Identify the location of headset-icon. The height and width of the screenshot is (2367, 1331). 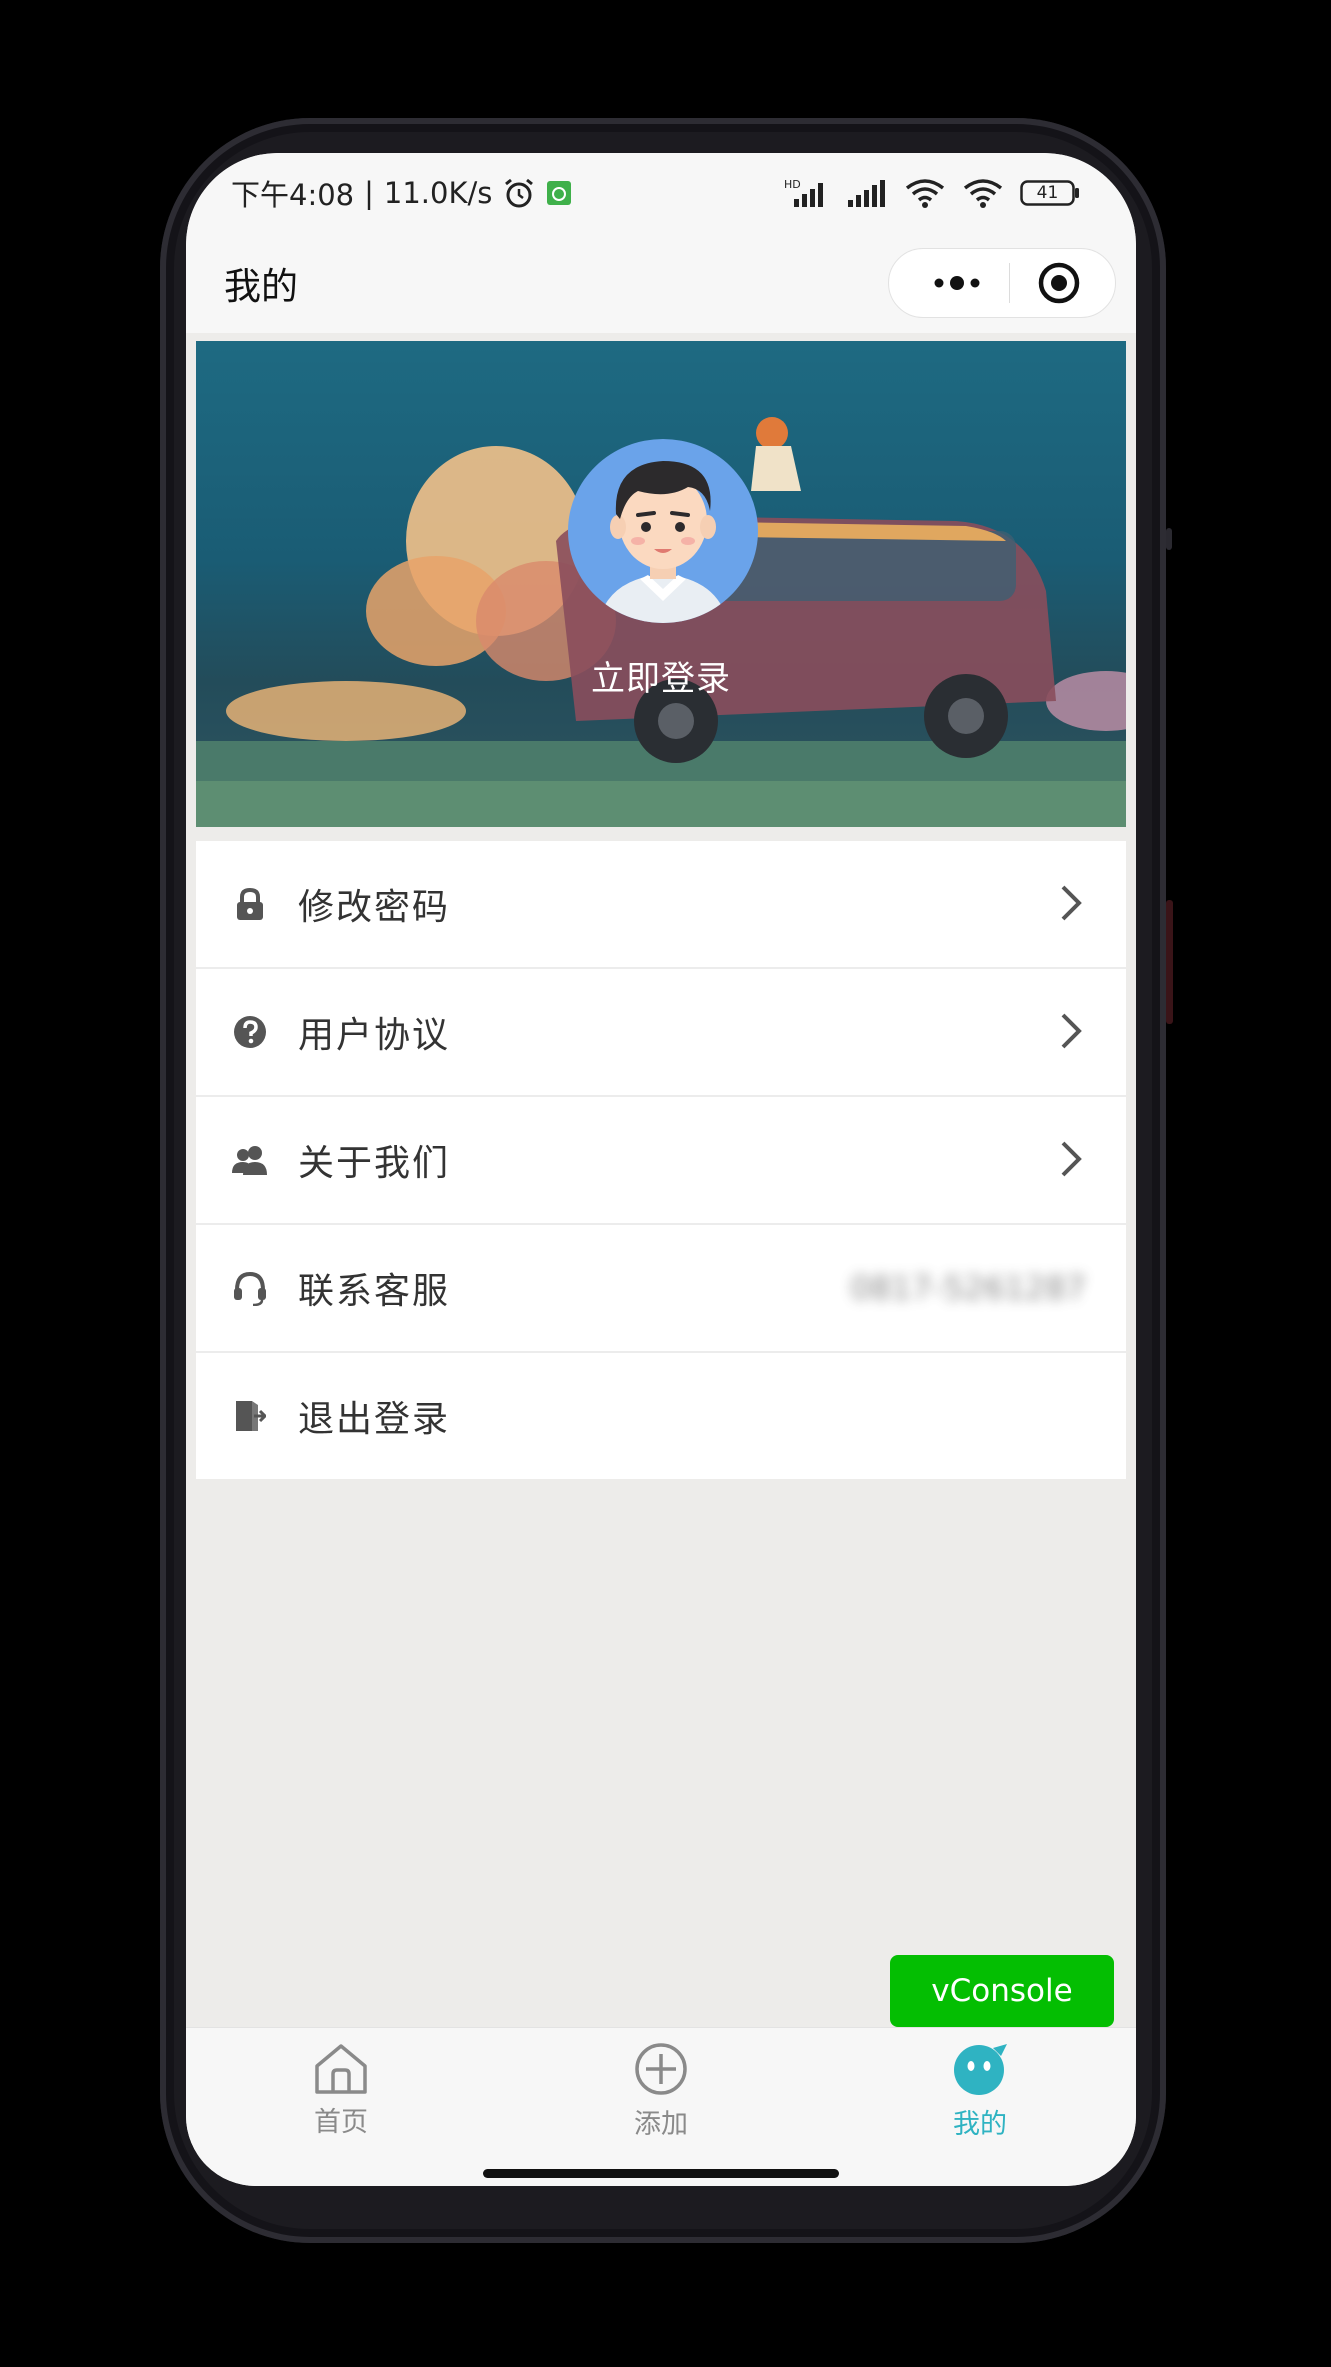
(250, 1288).